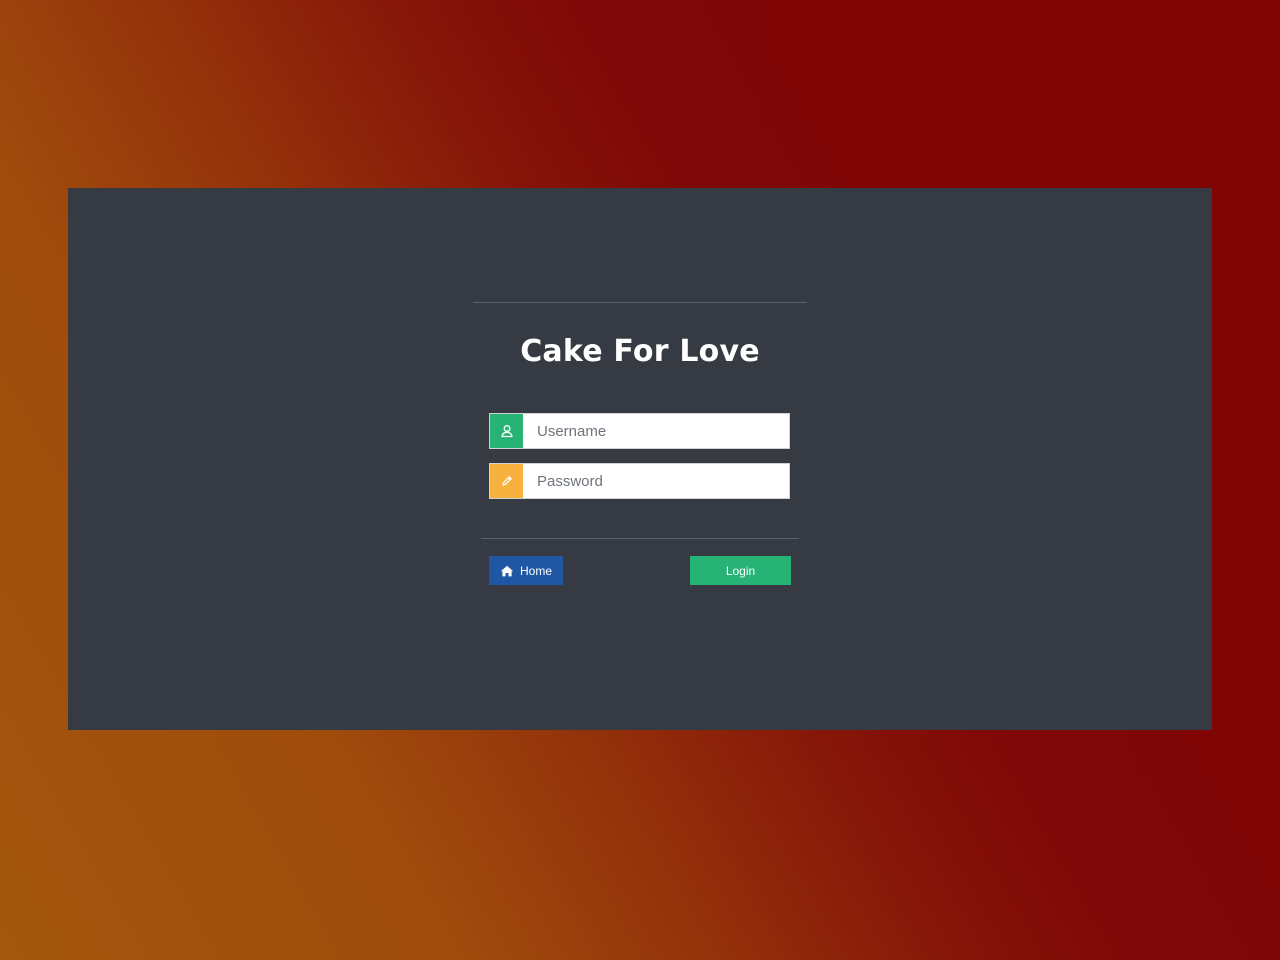  I want to click on password-input, so click(656, 481).